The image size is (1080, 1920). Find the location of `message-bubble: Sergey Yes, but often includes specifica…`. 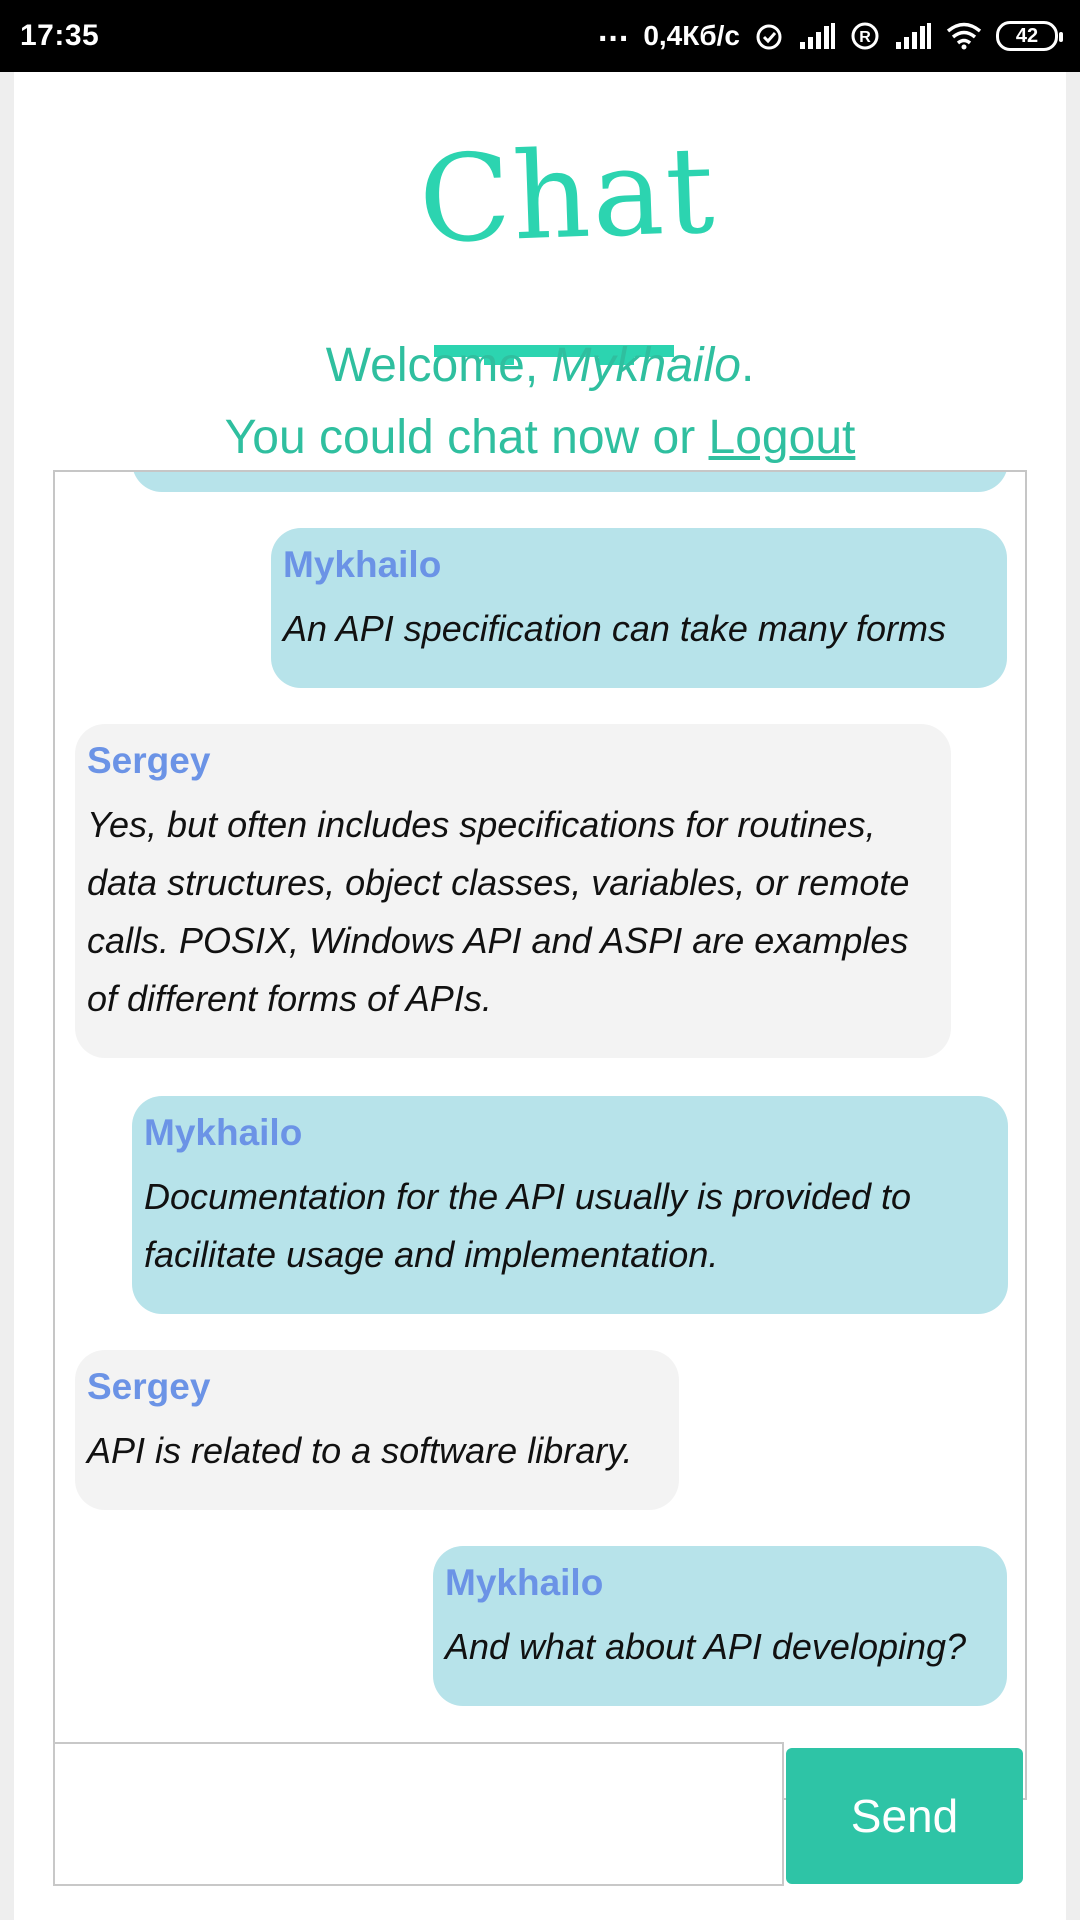

message-bubble: Sergey Yes, but often includes specifica… is located at coordinates (513, 891).